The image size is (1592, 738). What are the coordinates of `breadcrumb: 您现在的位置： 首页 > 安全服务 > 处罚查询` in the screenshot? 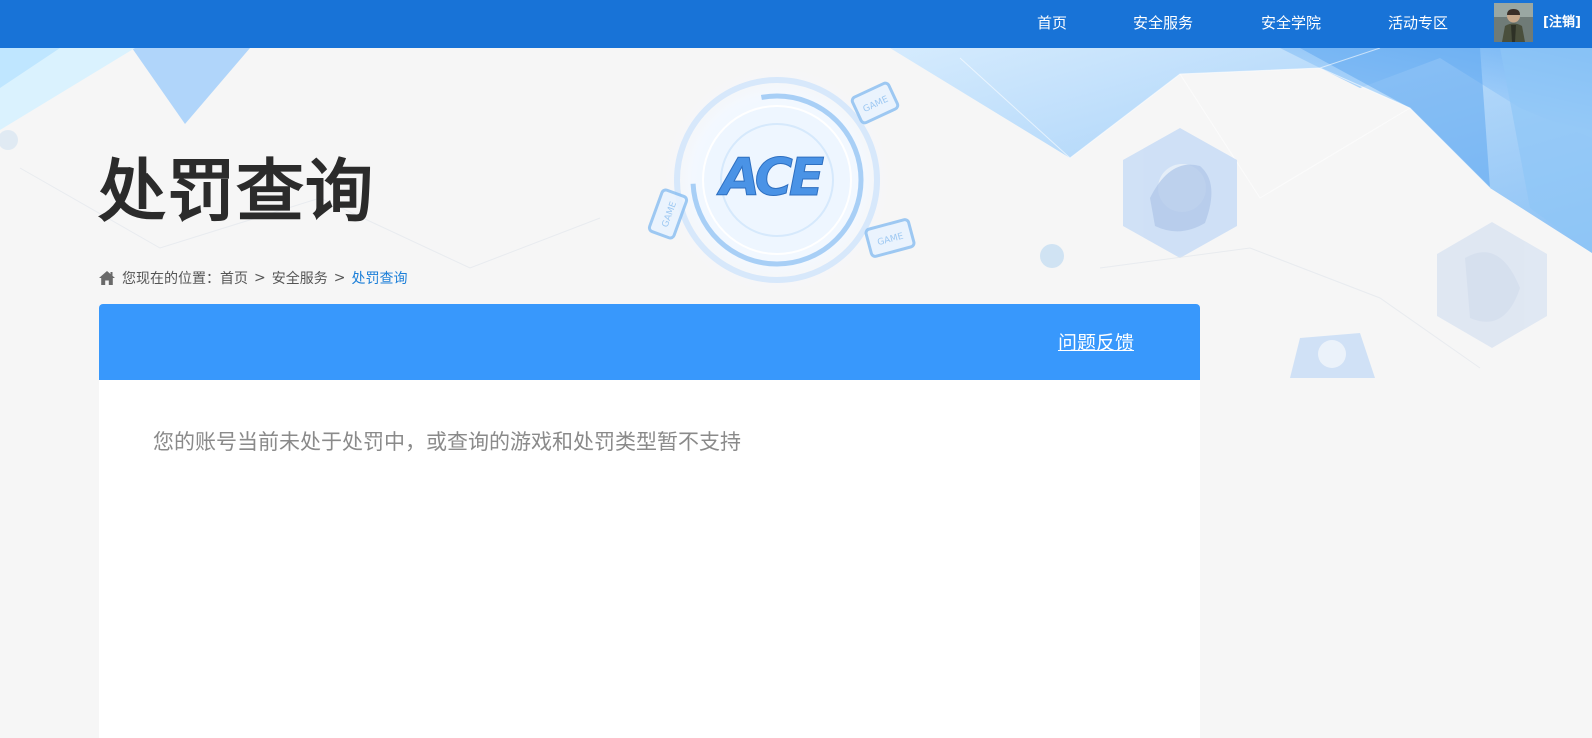 It's located at (252, 278).